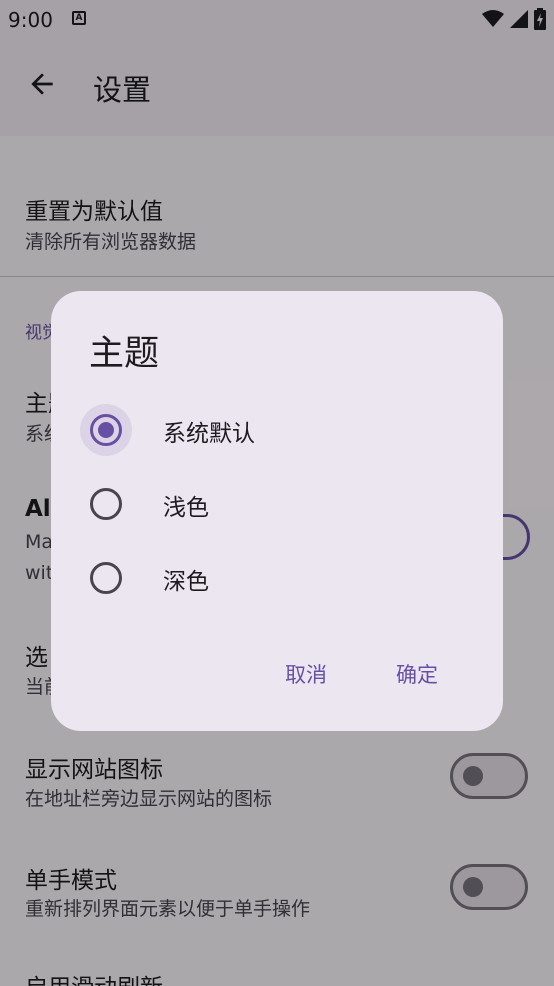 Image resolution: width=554 pixels, height=986 pixels. What do you see at coordinates (106, 430) in the screenshot?
I see `radio-button-checked` at bounding box center [106, 430].